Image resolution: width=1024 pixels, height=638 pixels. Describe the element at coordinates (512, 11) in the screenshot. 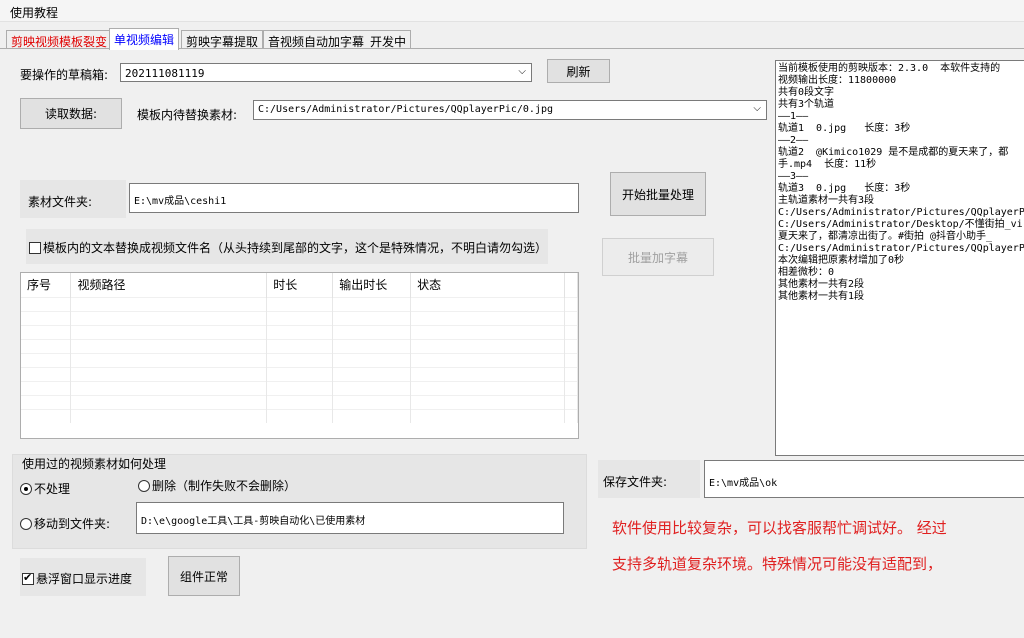

I see `menu-bar: 使用教程` at that location.